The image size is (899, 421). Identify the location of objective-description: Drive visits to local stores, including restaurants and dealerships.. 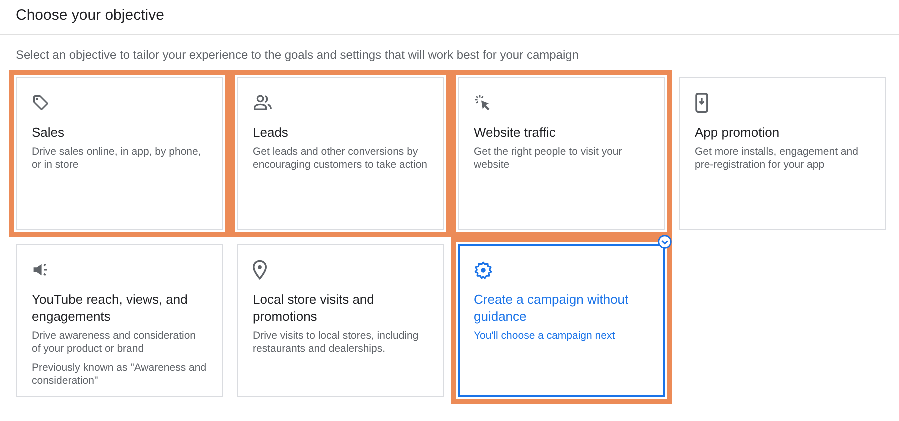
(336, 343).